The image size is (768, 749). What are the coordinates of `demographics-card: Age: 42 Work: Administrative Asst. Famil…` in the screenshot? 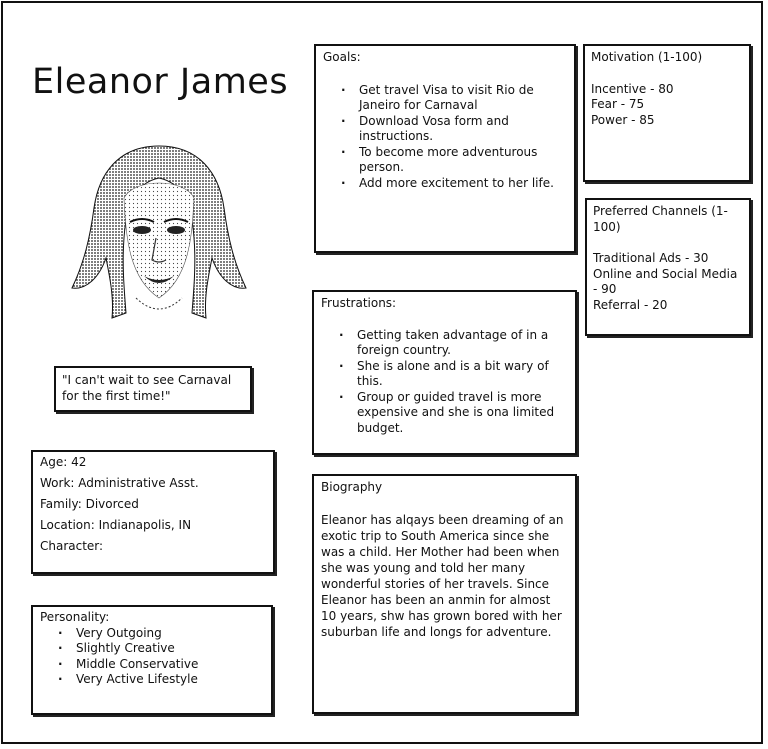 It's located at (153, 512).